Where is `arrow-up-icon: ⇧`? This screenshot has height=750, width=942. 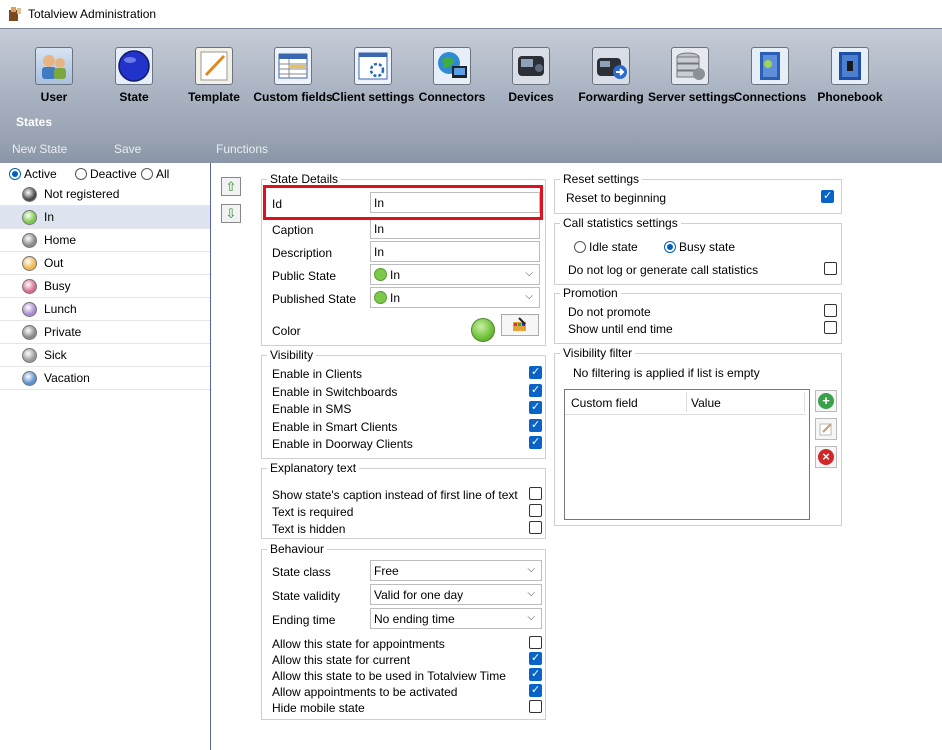
arrow-up-icon: ⇧ is located at coordinates (231, 186).